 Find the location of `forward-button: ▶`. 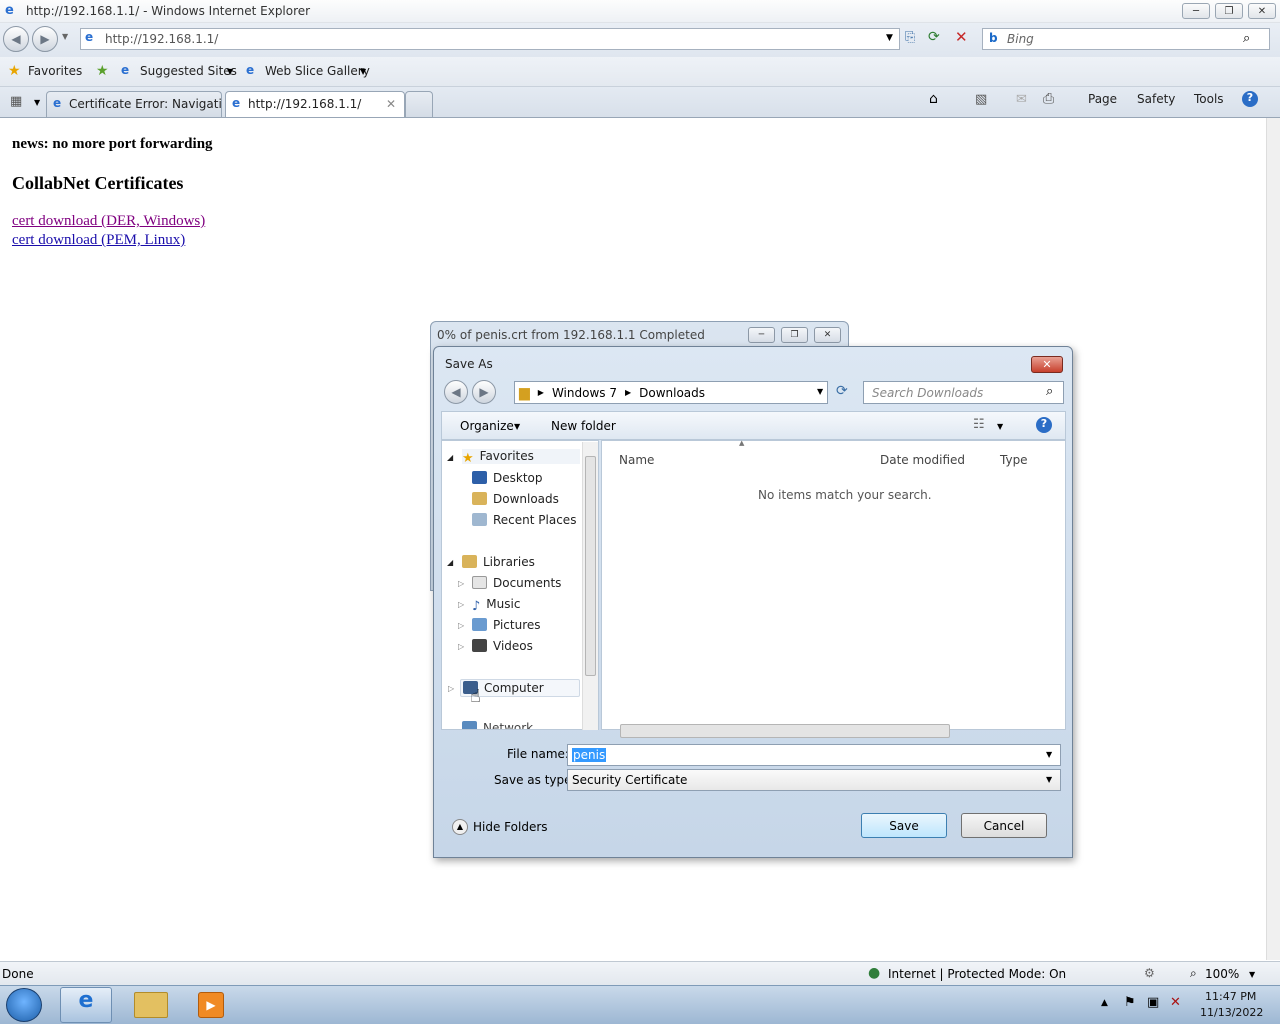

forward-button: ▶ is located at coordinates (45, 39).